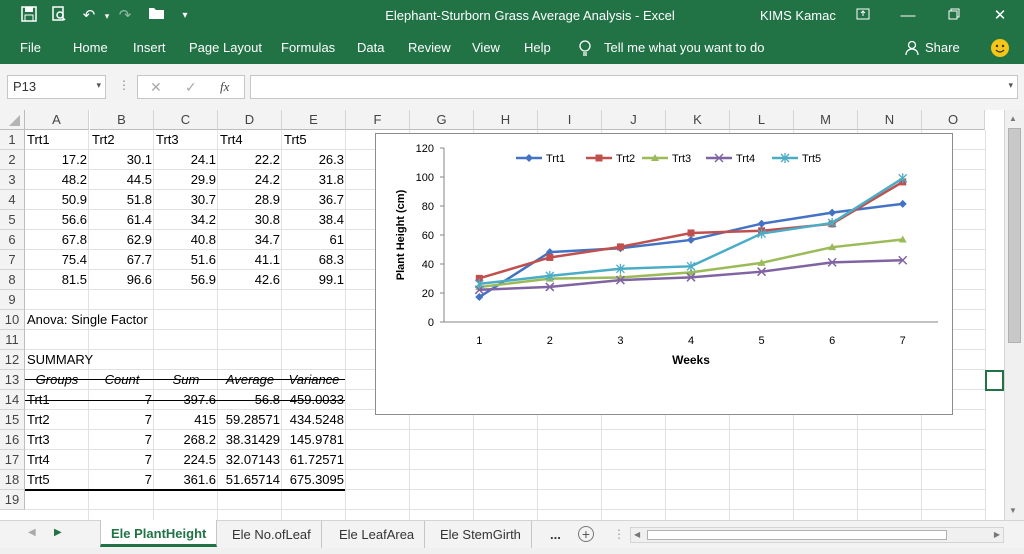  Describe the element at coordinates (57, 140) in the screenshot. I see `cell-a1: Trt1` at that location.